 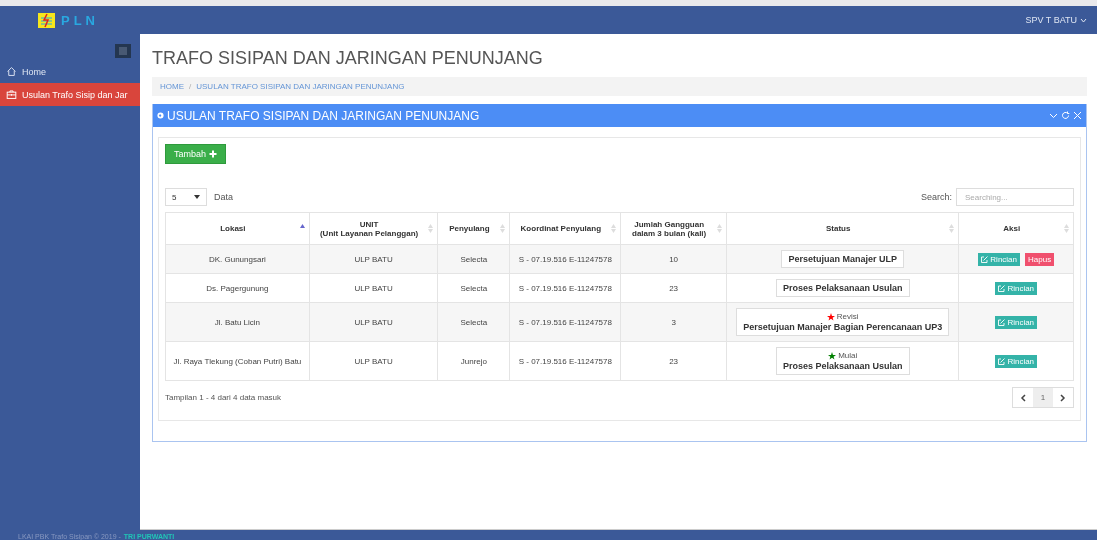 I want to click on chevron-left-icon, so click(x=1023, y=397).